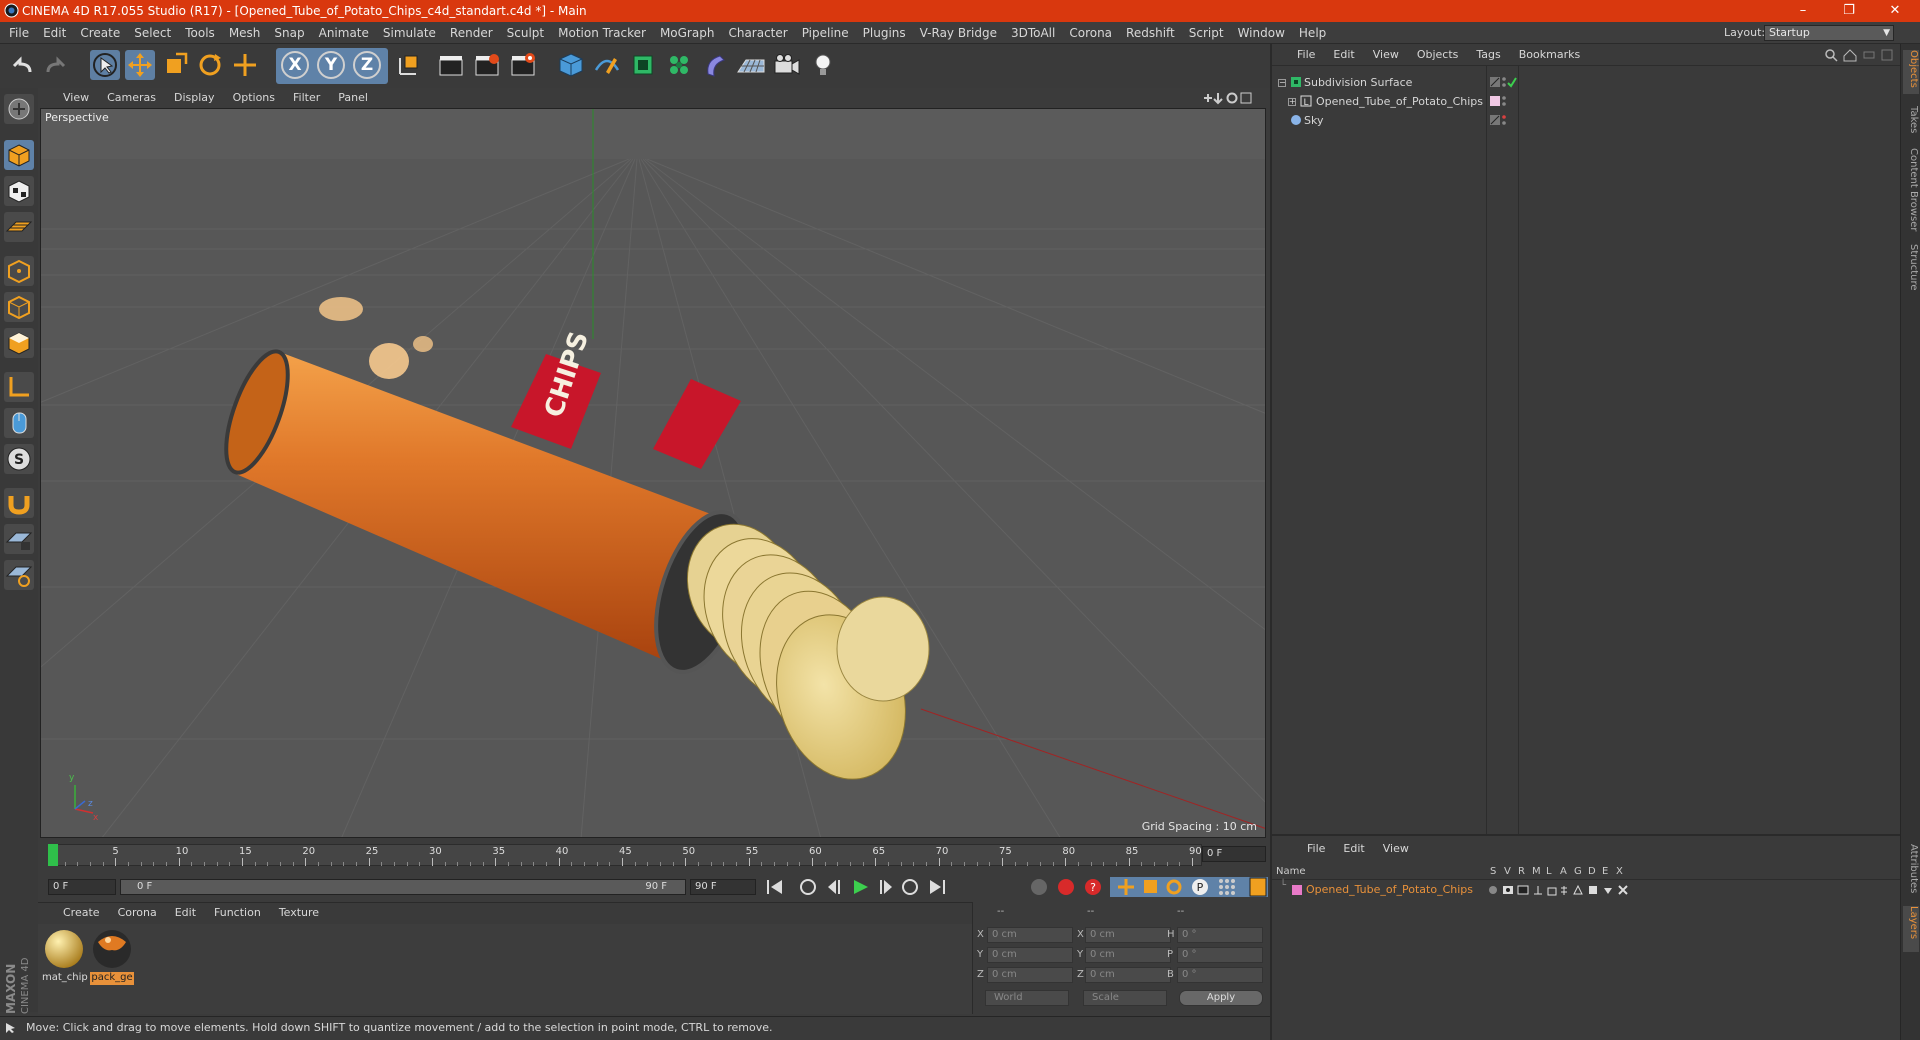 This screenshot has width=1920, height=1040. Describe the element at coordinates (140, 65) in the screenshot. I see `move-tool-button` at that location.